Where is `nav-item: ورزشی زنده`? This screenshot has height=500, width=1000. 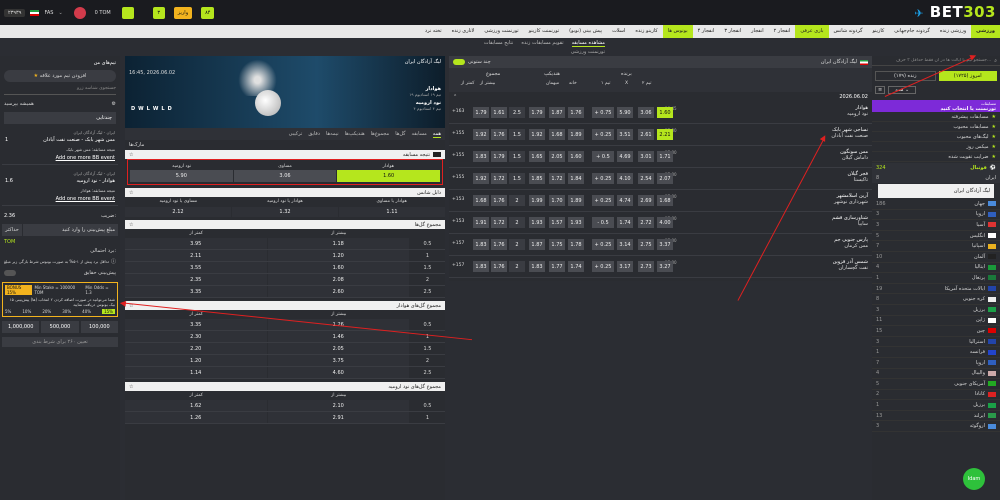 nav-item: ورزشی زنده is located at coordinates (953, 31).